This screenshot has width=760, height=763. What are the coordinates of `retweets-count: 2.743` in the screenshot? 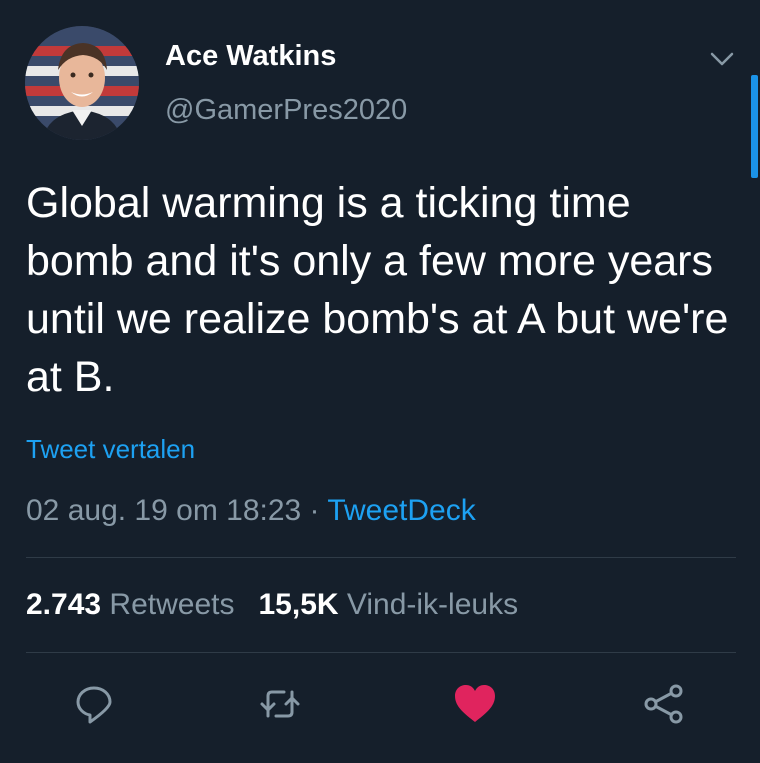 It's located at (64, 604).